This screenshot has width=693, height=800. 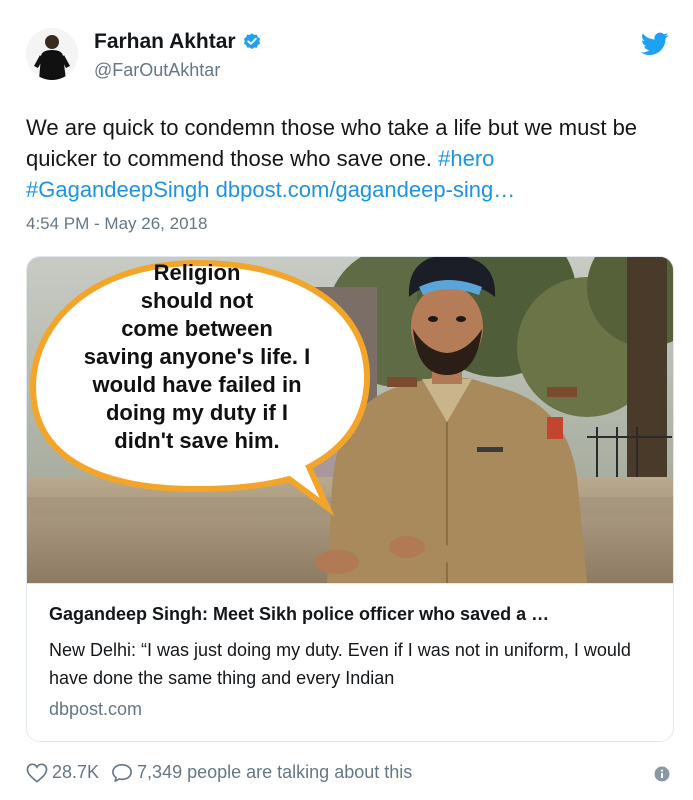 What do you see at coordinates (197, 412) in the screenshot?
I see `bubble-line: doing my duty if I` at bounding box center [197, 412].